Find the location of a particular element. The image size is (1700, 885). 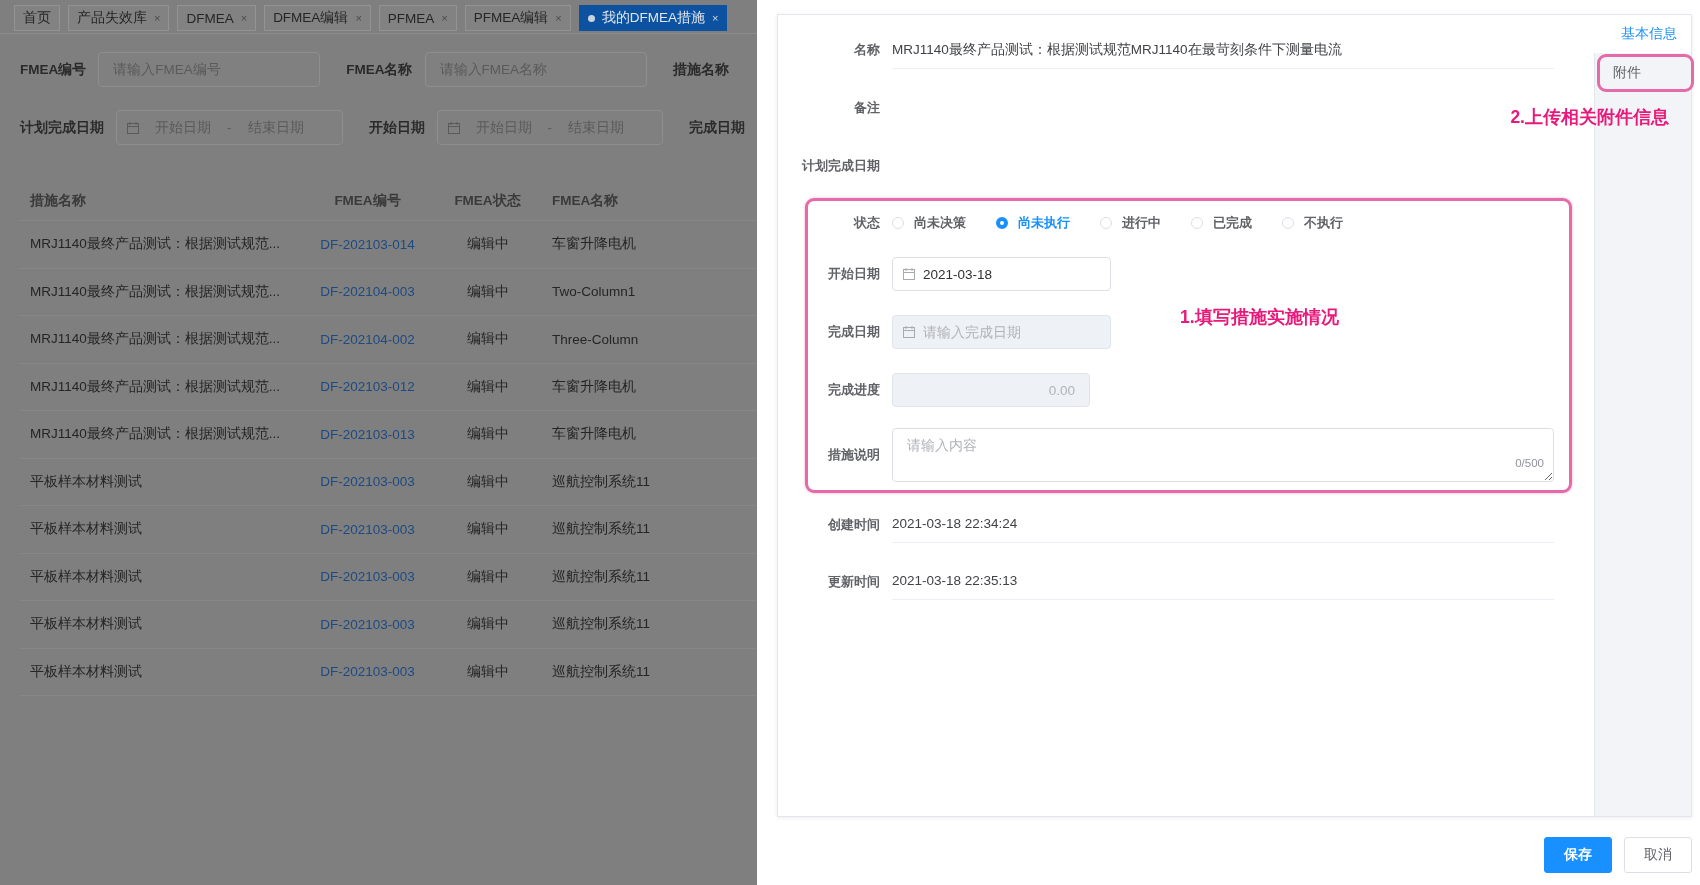

field-label: 名称 is located at coordinates (866, 50).